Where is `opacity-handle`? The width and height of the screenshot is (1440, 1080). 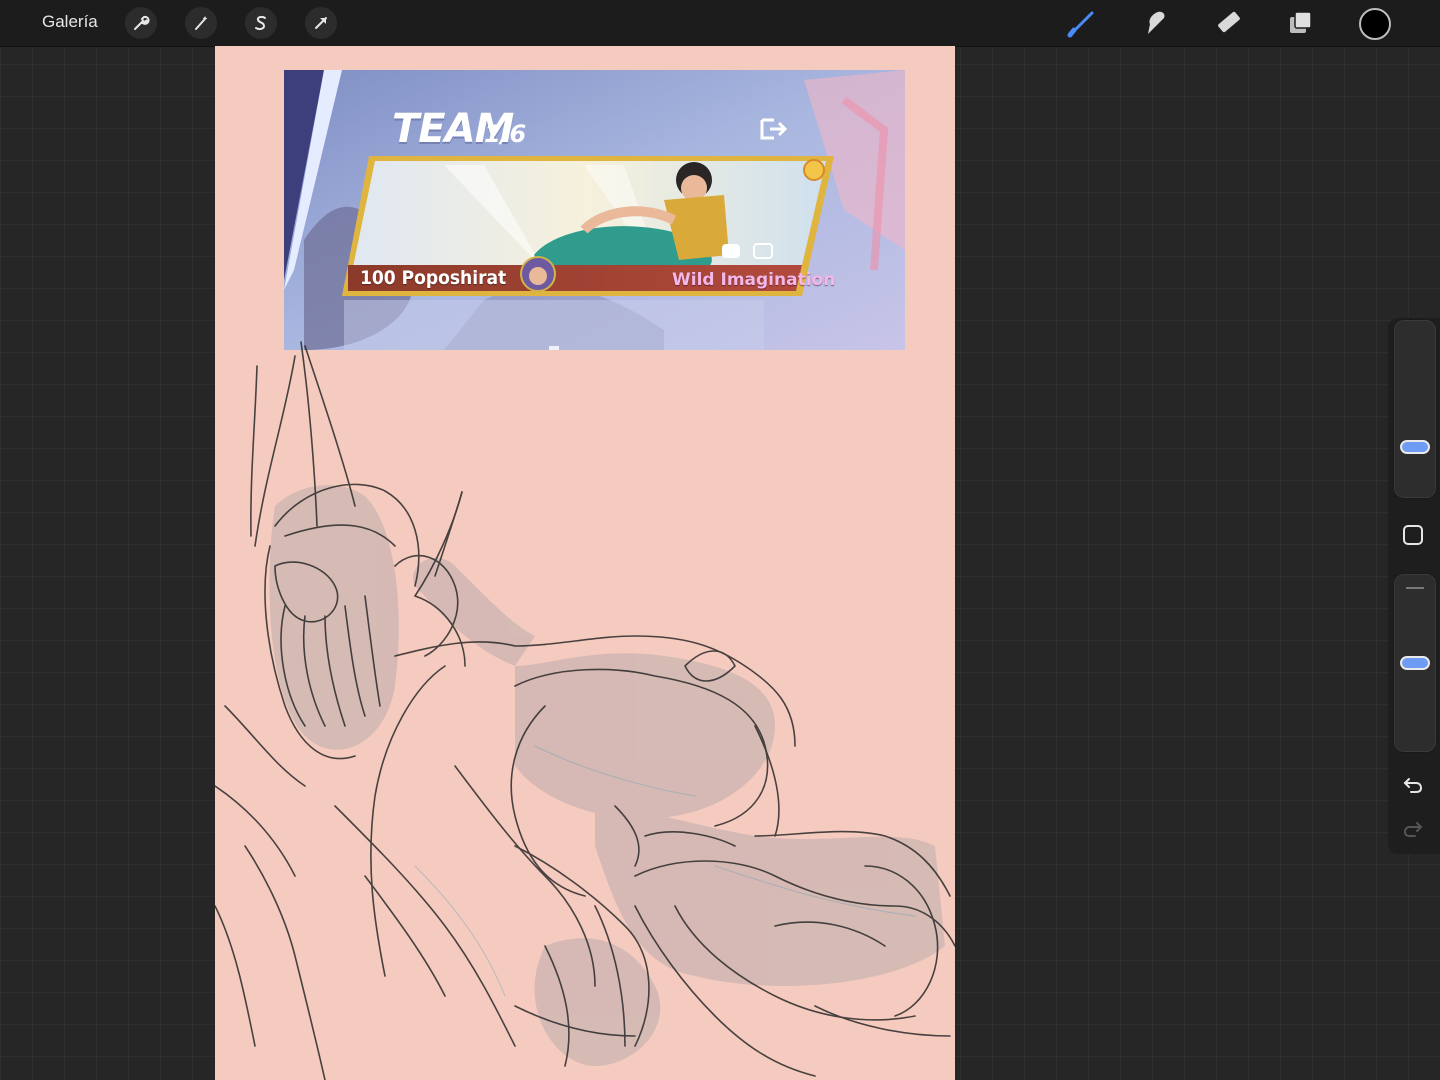 opacity-handle is located at coordinates (1415, 663).